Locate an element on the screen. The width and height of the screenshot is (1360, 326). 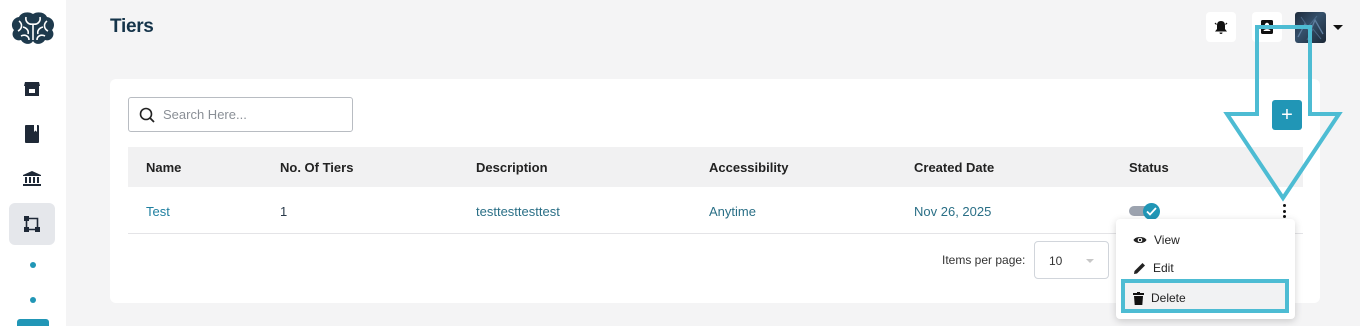
menu-item-delete-content: Delete is located at coordinates (1205, 298).